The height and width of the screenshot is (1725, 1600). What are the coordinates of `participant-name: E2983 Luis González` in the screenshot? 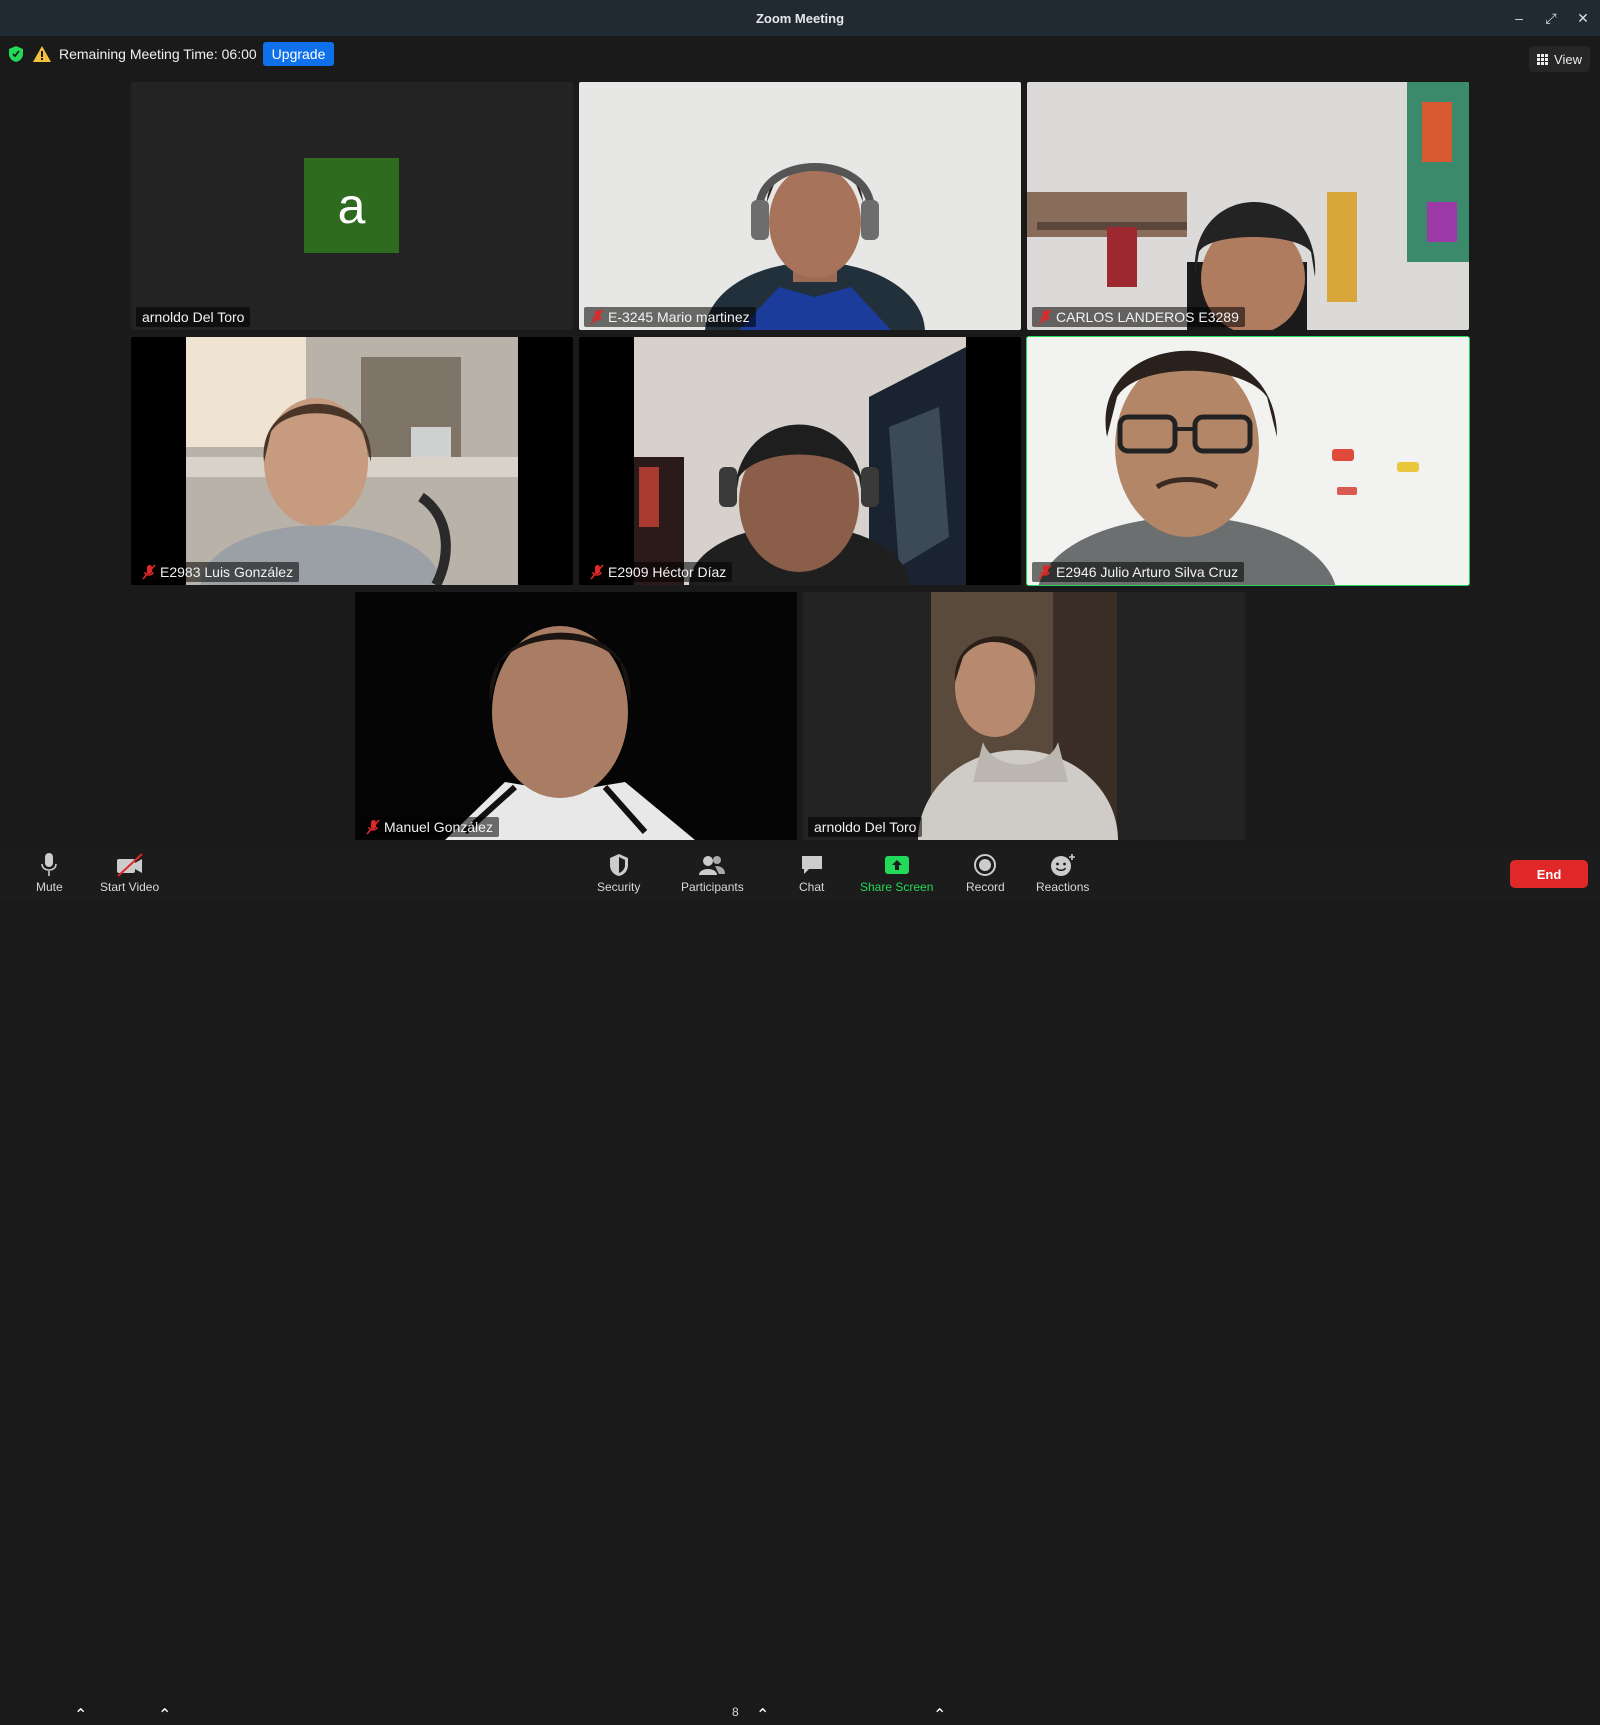 It's located at (227, 572).